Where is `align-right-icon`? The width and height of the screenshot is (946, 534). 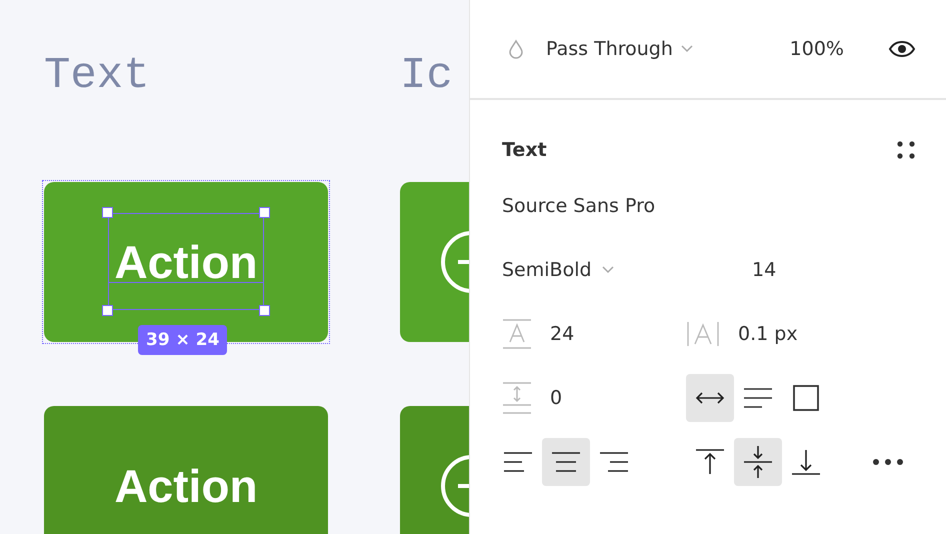 align-right-icon is located at coordinates (614, 462).